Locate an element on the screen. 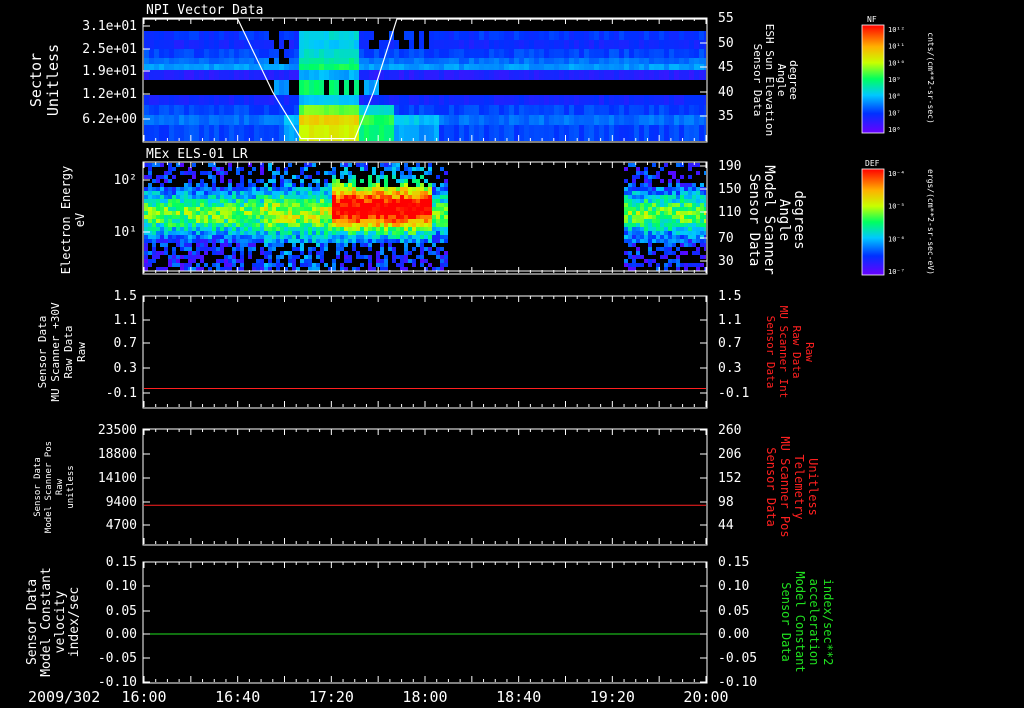 The height and width of the screenshot is (708, 1024). right-tick-label: 50 is located at coordinates (726, 43).